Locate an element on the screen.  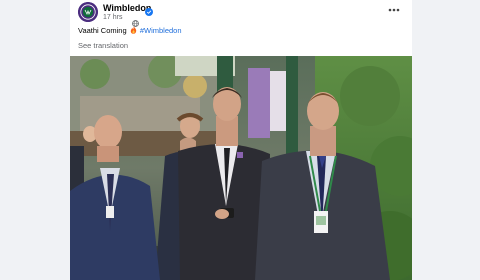
more-options-button is located at coordinates (394, 10).